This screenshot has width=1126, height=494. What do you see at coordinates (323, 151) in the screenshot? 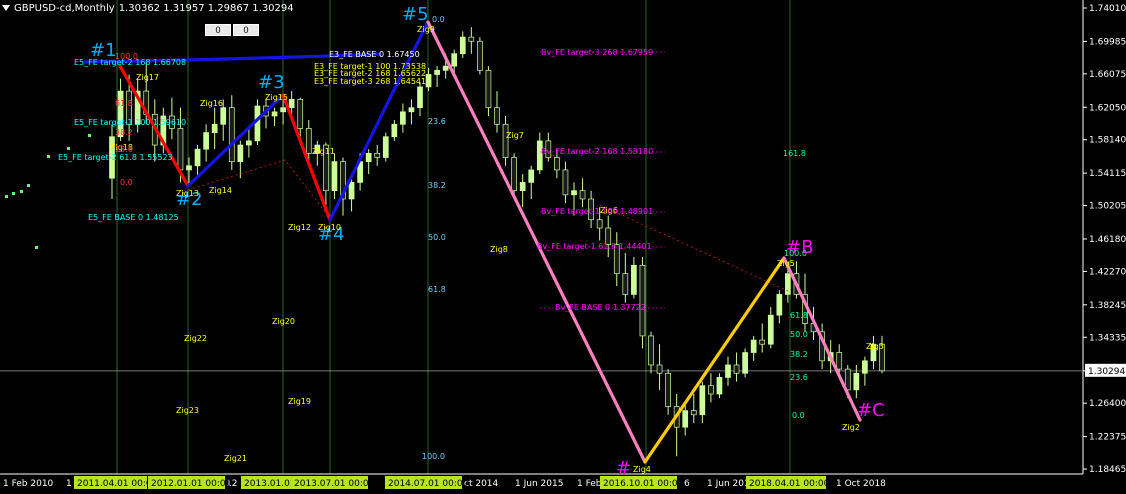
I see `zig-label: Zig11` at bounding box center [323, 151].